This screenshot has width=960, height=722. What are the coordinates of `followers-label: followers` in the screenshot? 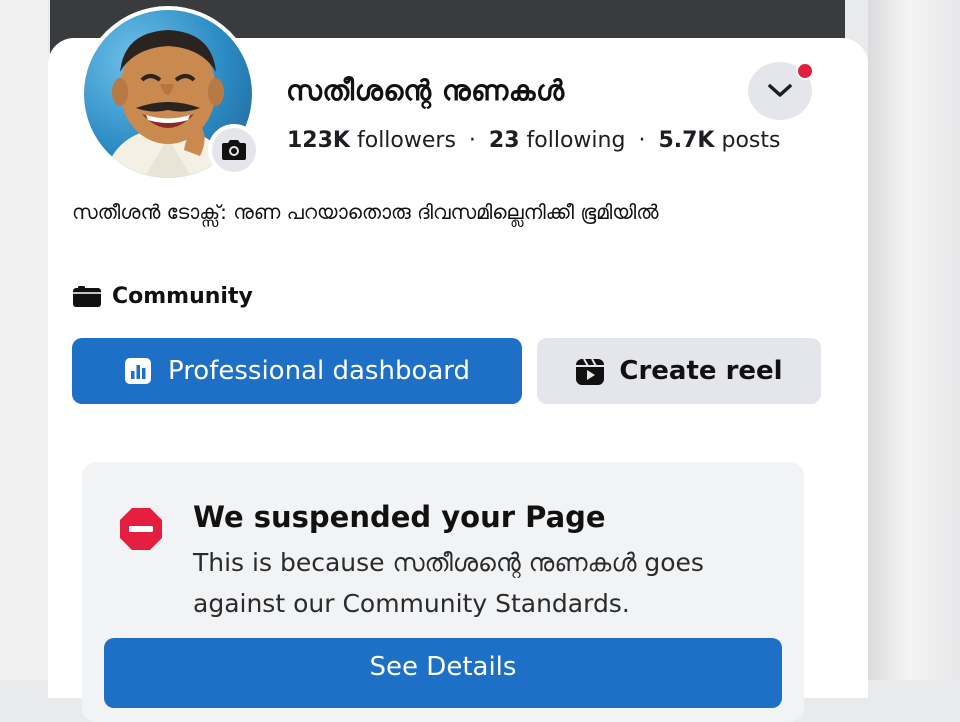 It's located at (406, 140).